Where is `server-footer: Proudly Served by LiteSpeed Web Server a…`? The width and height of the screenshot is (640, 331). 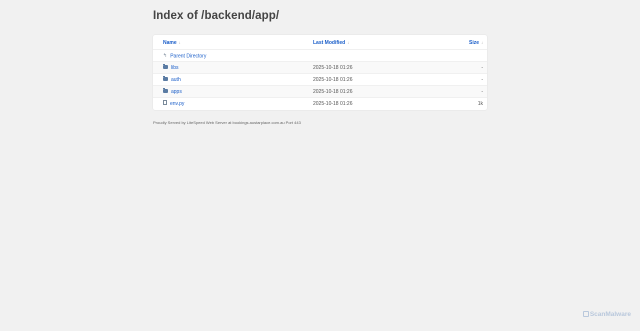
server-footer: Proudly Served by LiteSpeed Web Server a… is located at coordinates (227, 122).